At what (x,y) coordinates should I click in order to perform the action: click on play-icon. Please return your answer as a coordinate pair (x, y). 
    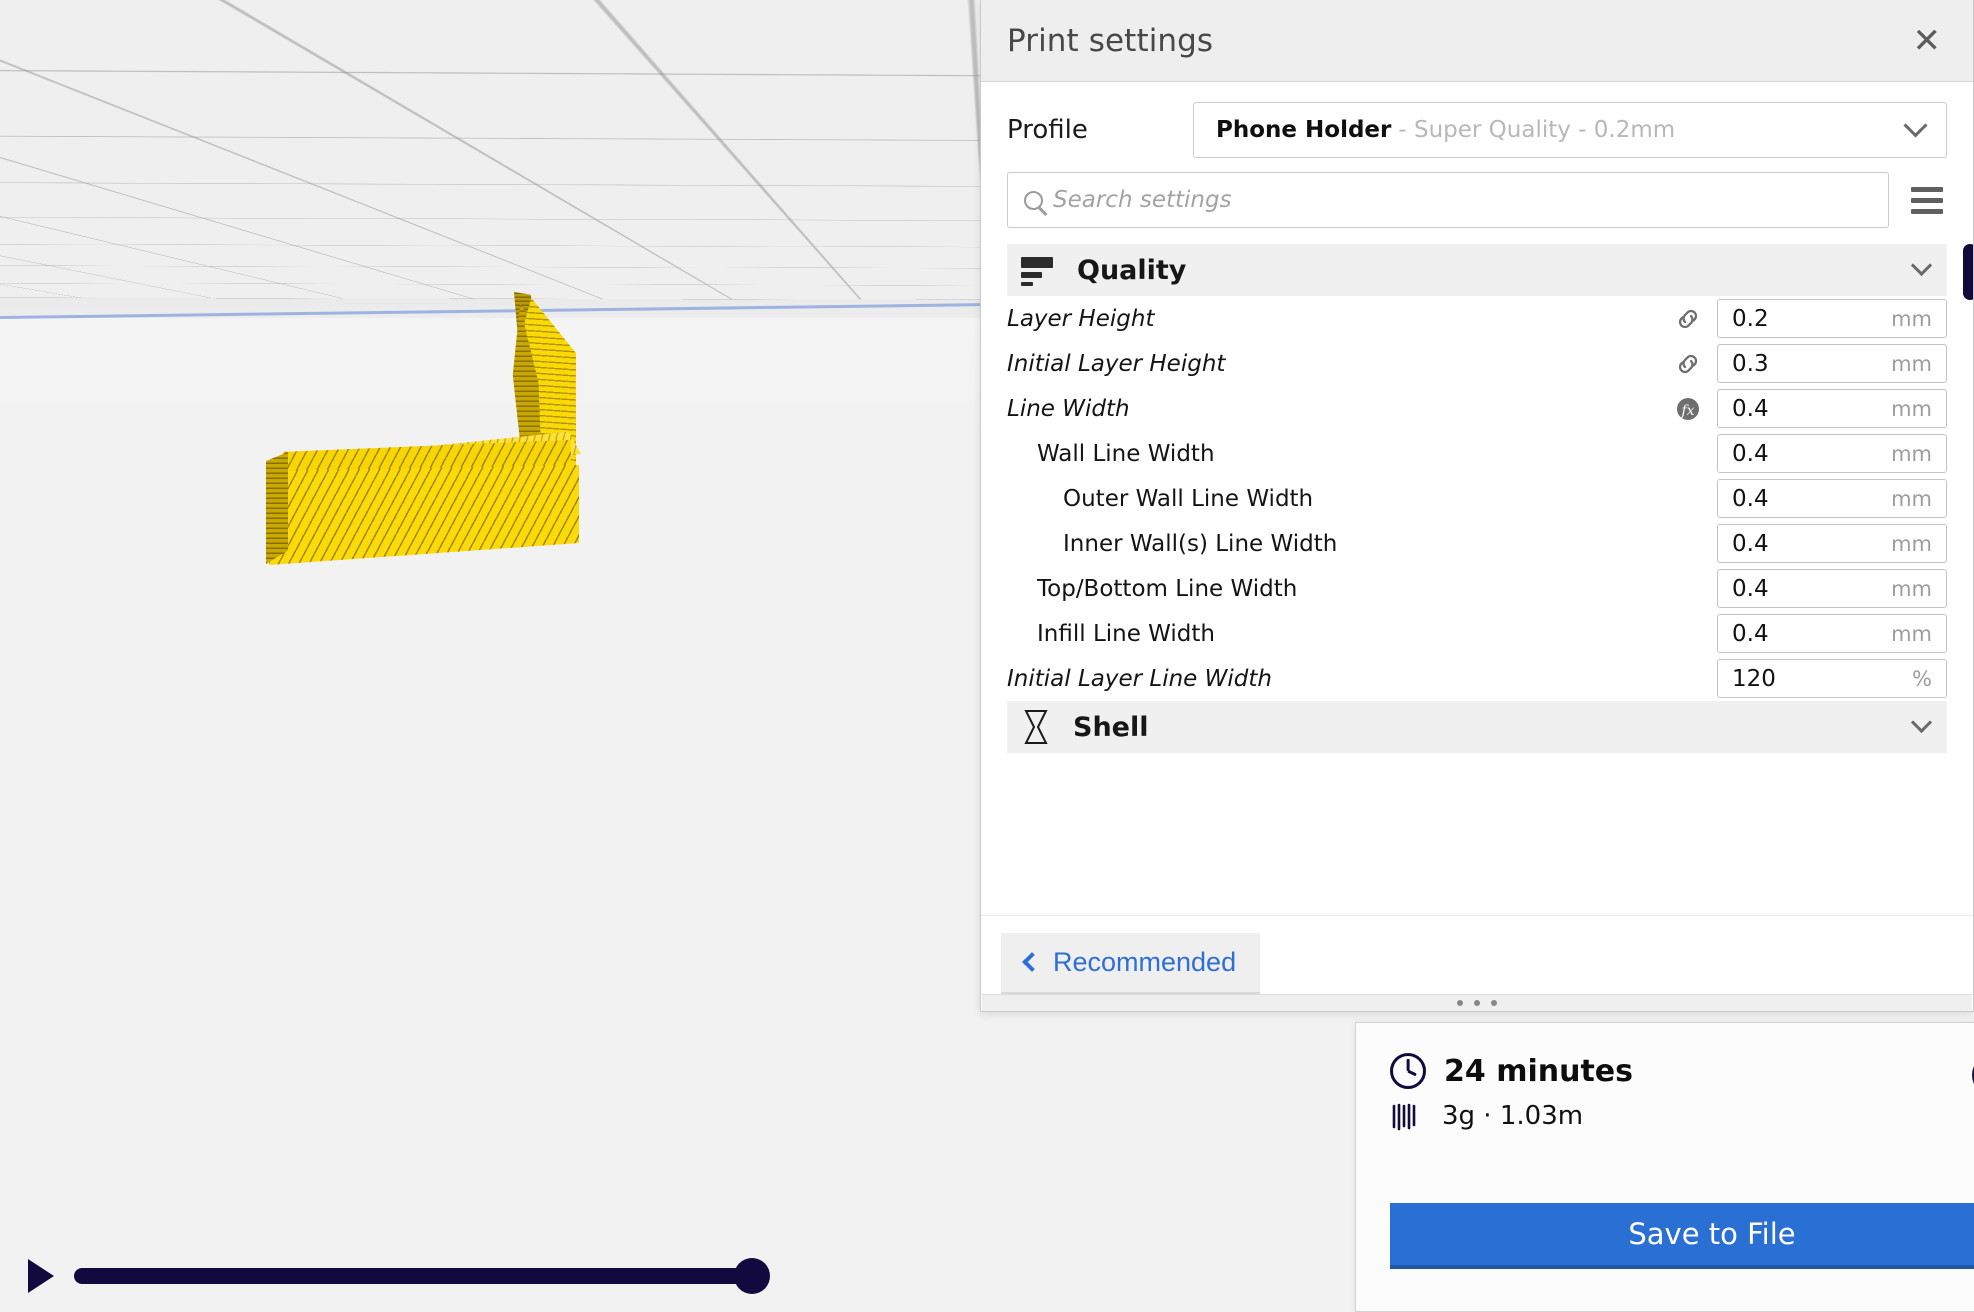
    Looking at the image, I should click on (41, 1276).